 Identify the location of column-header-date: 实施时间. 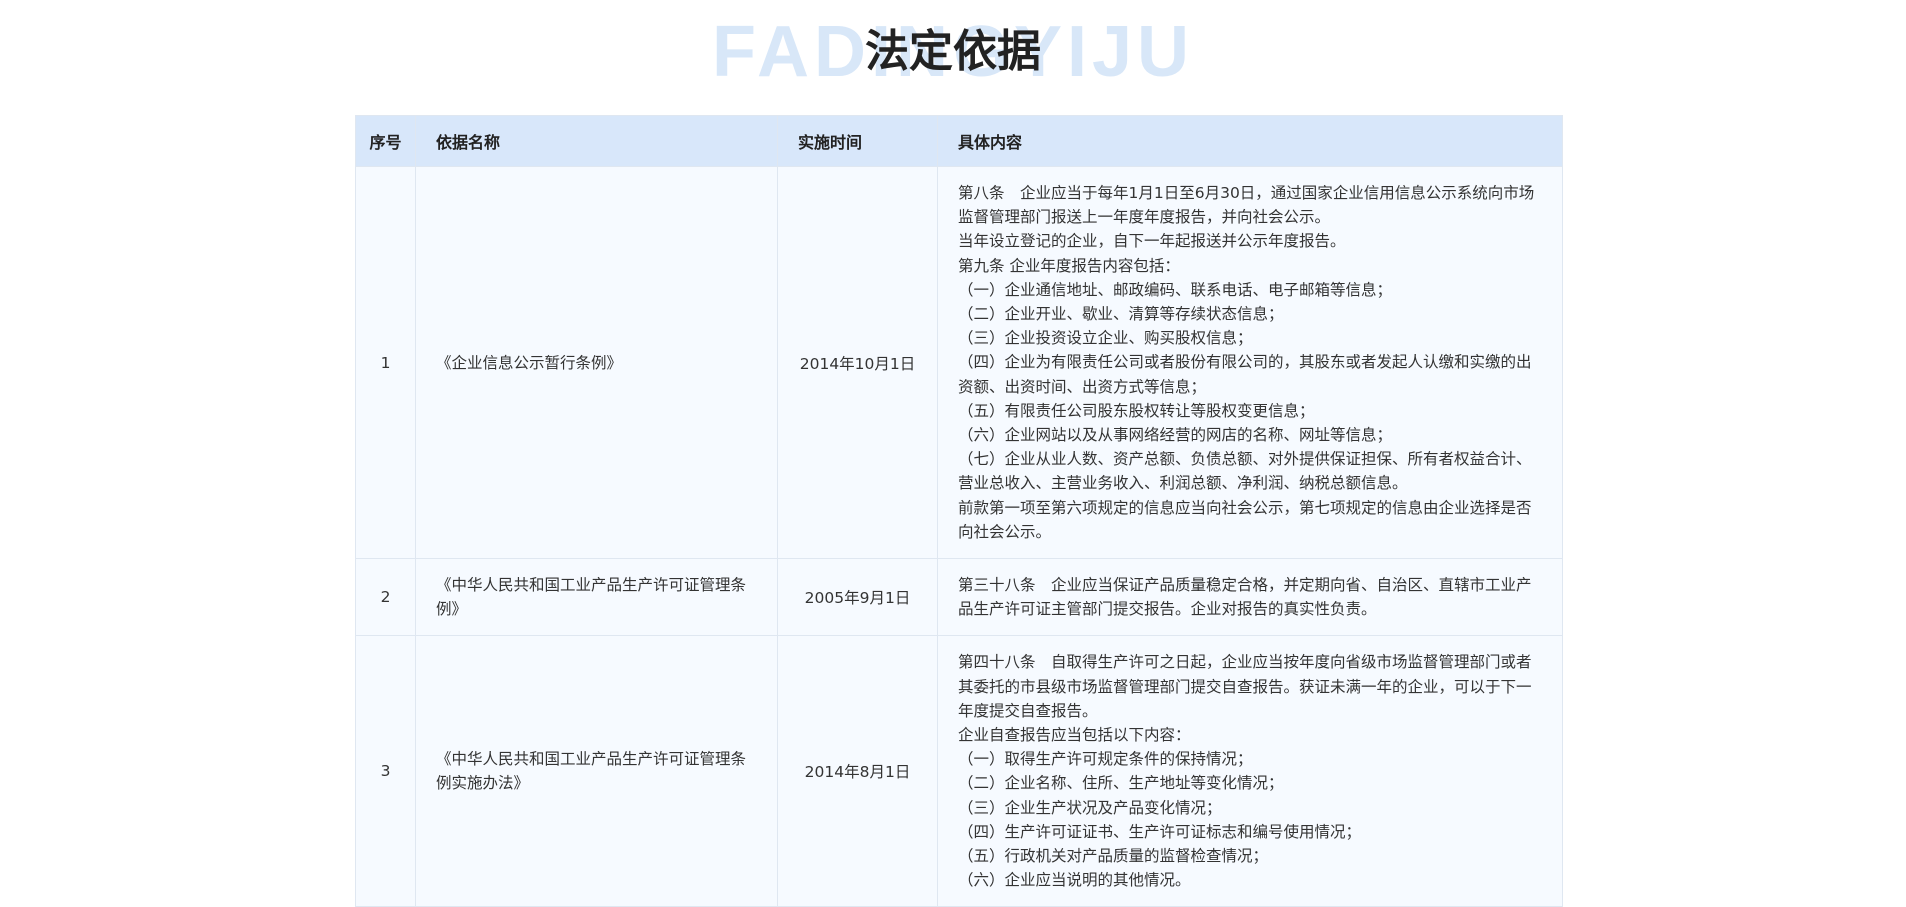
(857, 141).